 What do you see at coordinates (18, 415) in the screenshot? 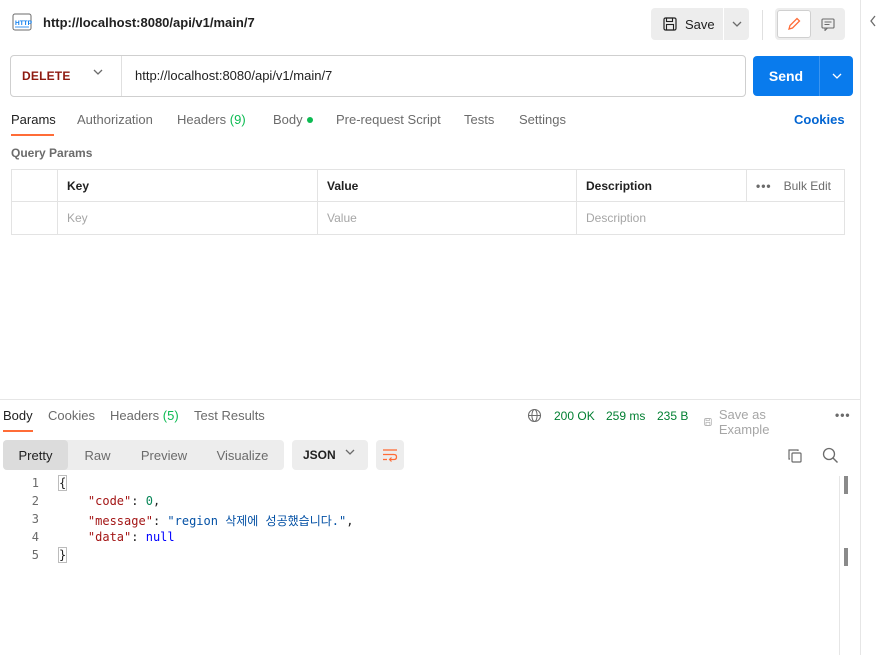
I see `response-tab-body: Body` at bounding box center [18, 415].